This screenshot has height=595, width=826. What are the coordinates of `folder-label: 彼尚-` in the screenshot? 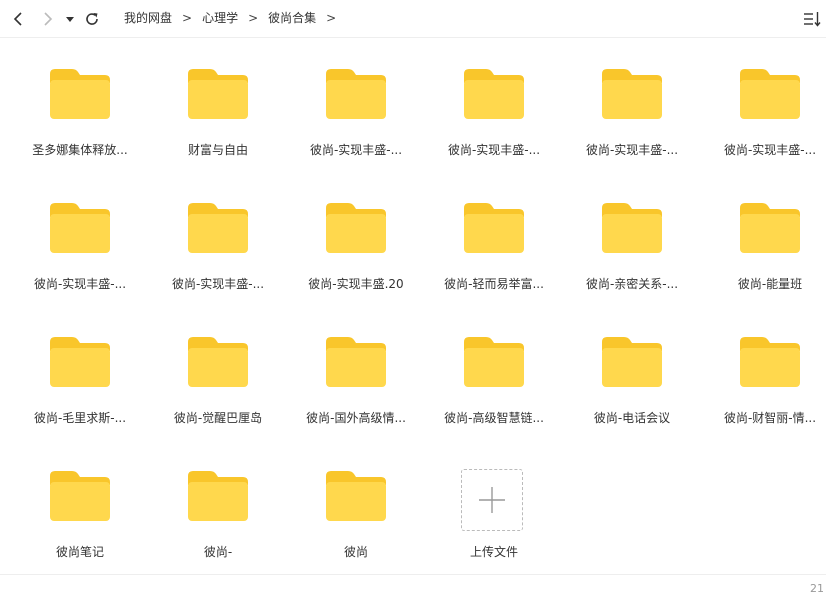 It's located at (218, 552).